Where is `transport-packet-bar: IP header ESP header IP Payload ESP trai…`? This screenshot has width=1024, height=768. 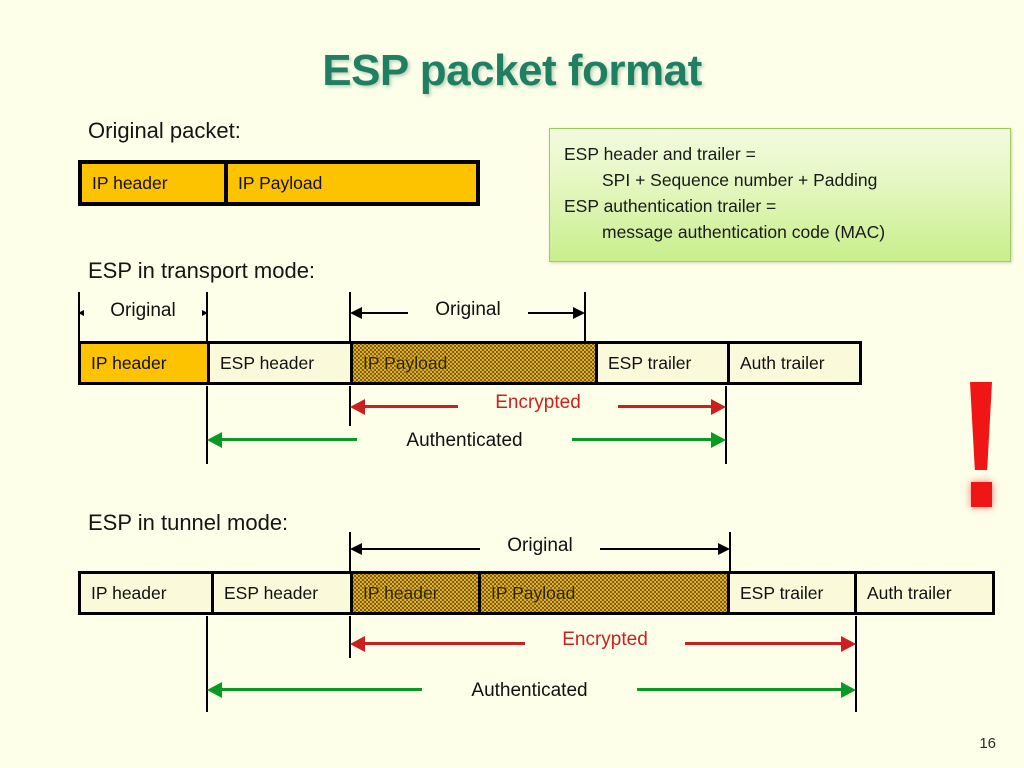 transport-packet-bar: IP header ESP header IP Payload ESP trai… is located at coordinates (470, 363).